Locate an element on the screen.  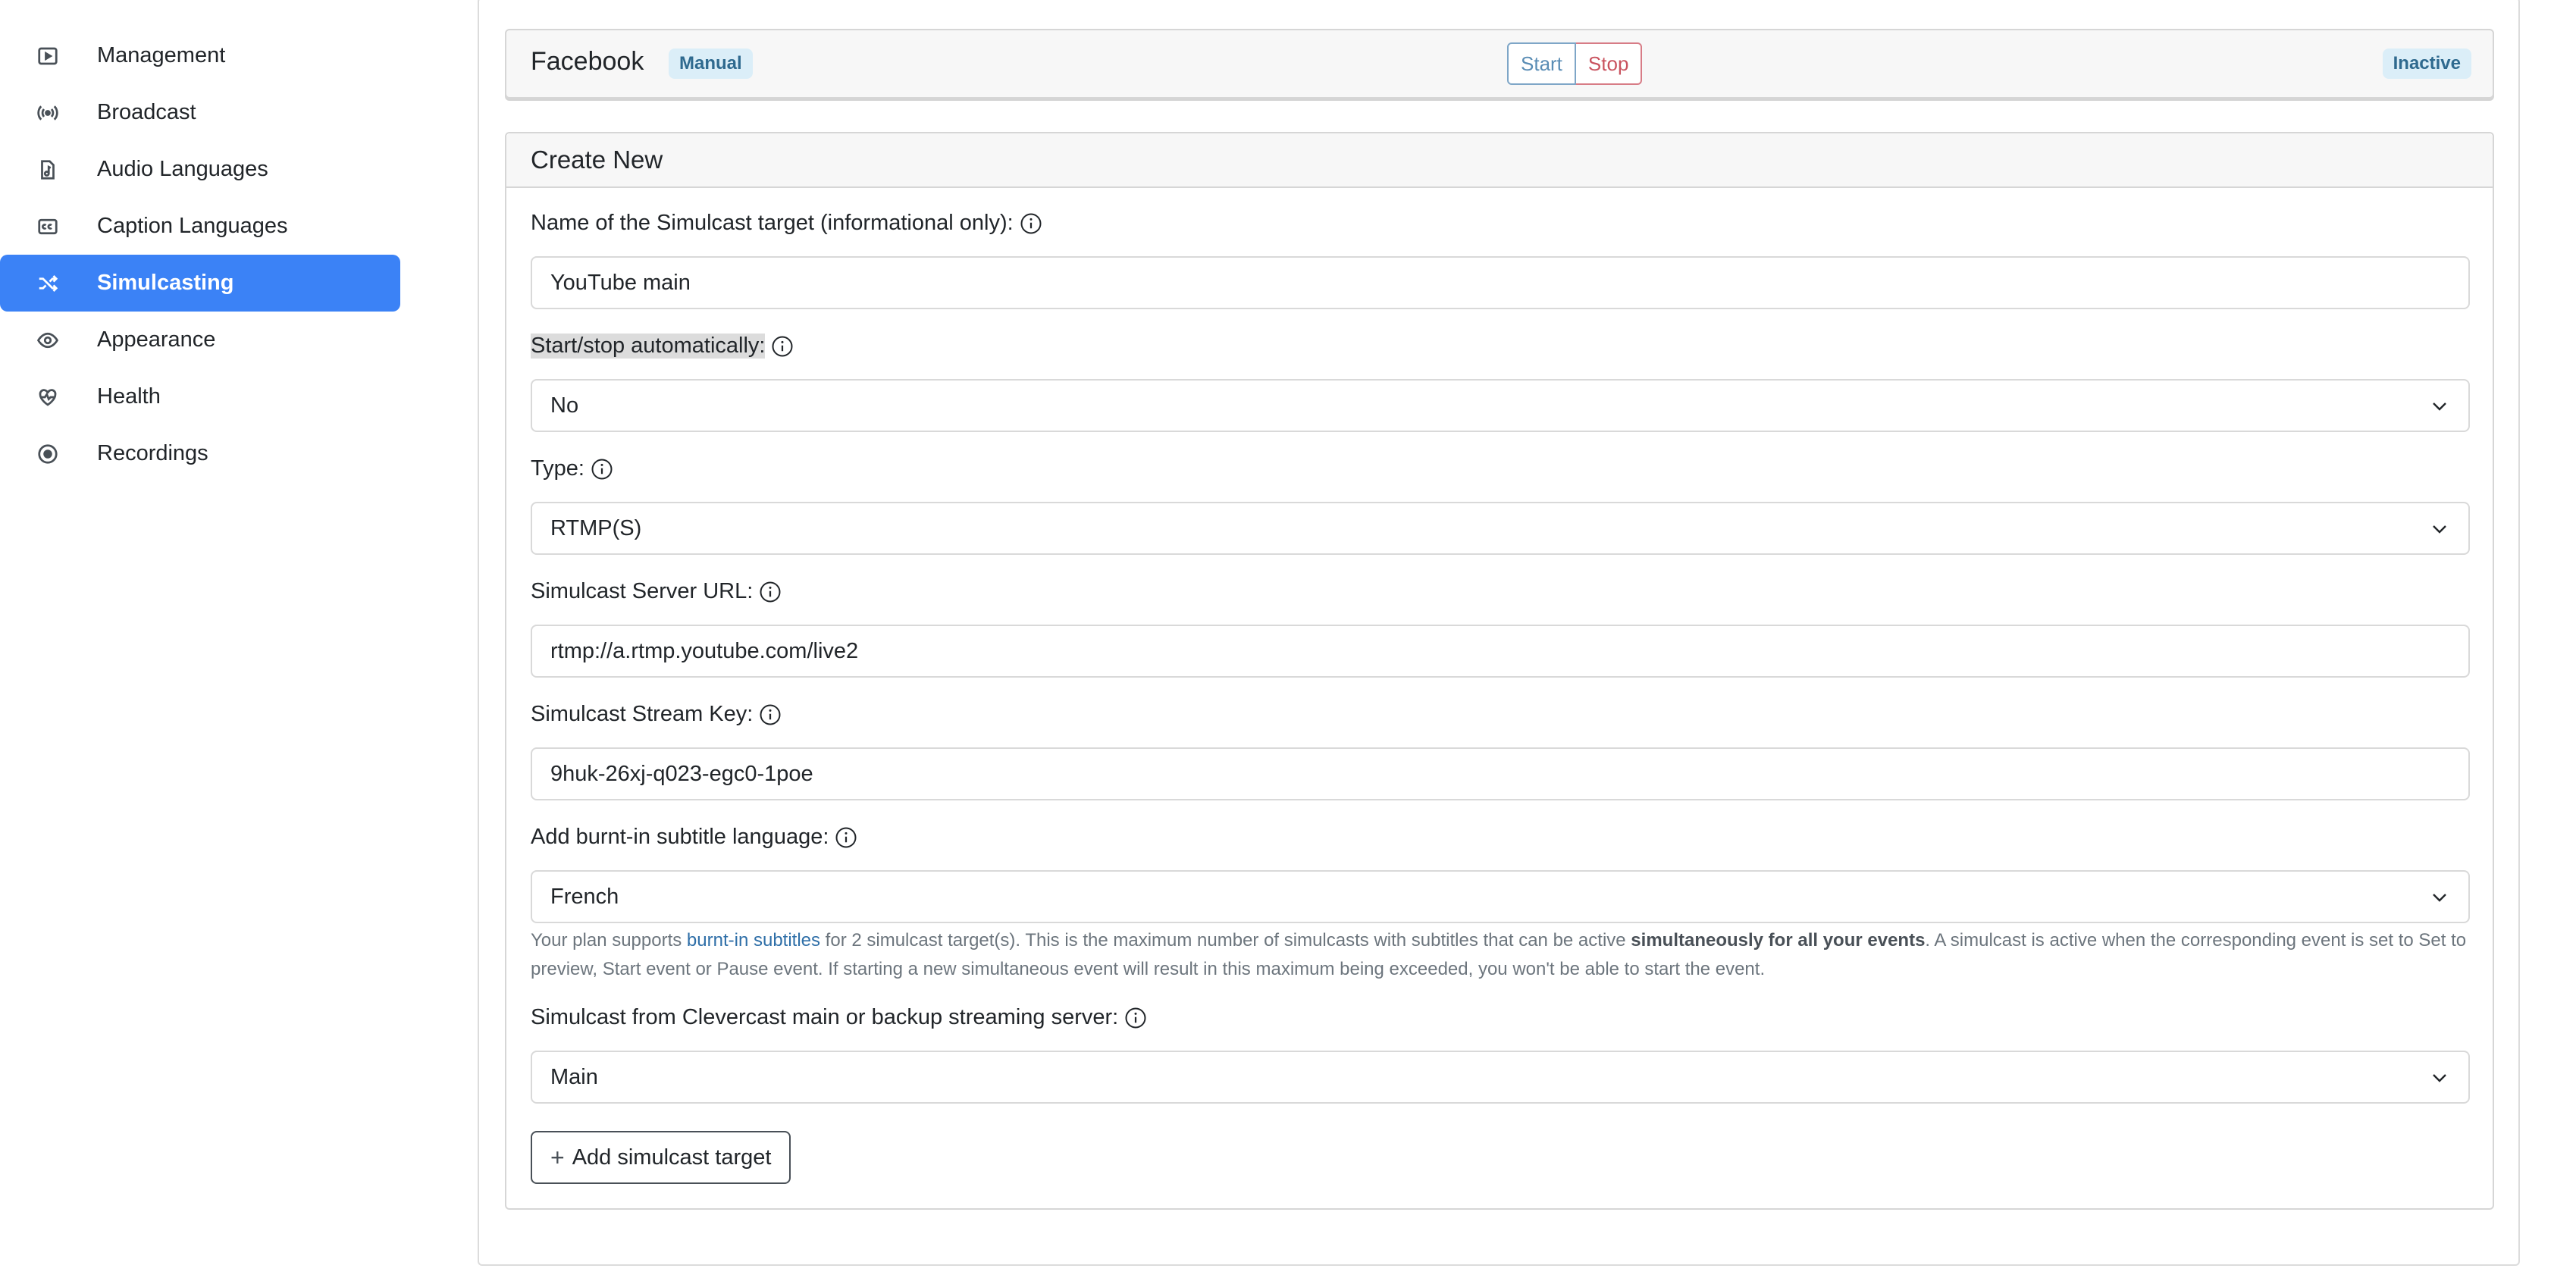
sidebar-item-audio-languages: Audio Languages is located at coordinates (200, 169).